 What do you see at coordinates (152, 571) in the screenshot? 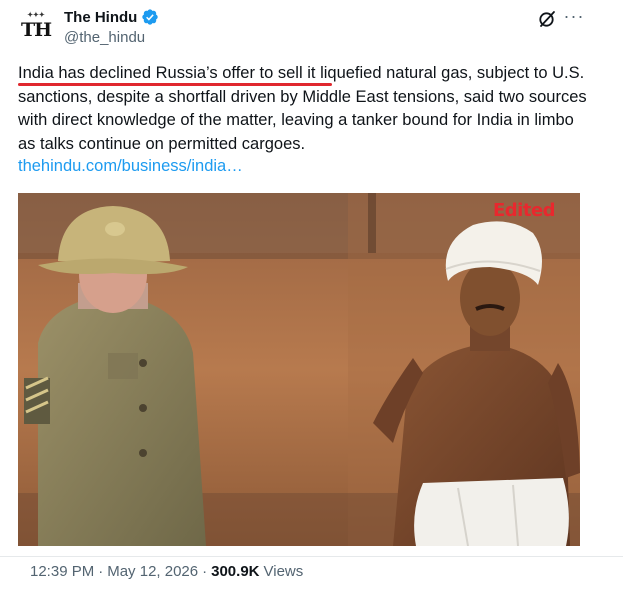
I see `tweet-date: May 12, 2026` at bounding box center [152, 571].